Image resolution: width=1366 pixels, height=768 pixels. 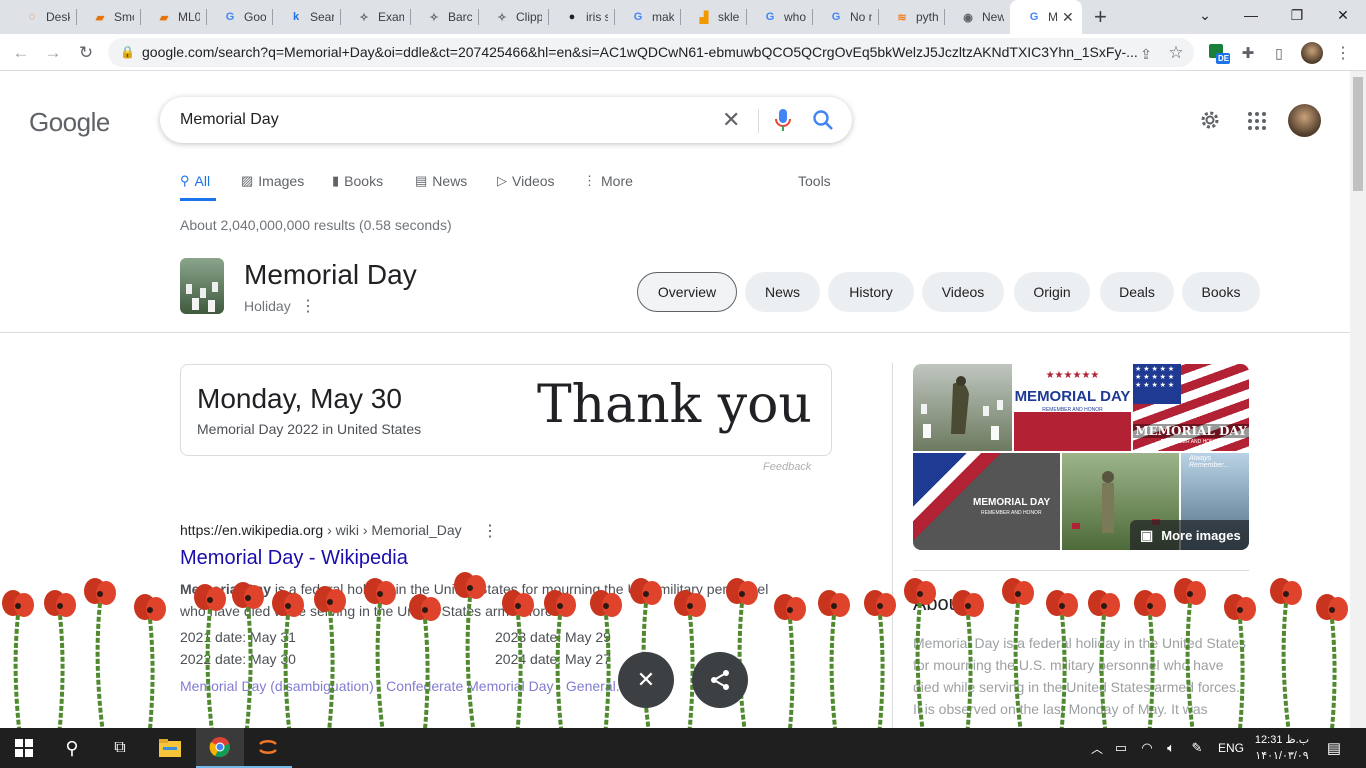 I want to click on extension-icon: DE, so click(x=1219, y=54).